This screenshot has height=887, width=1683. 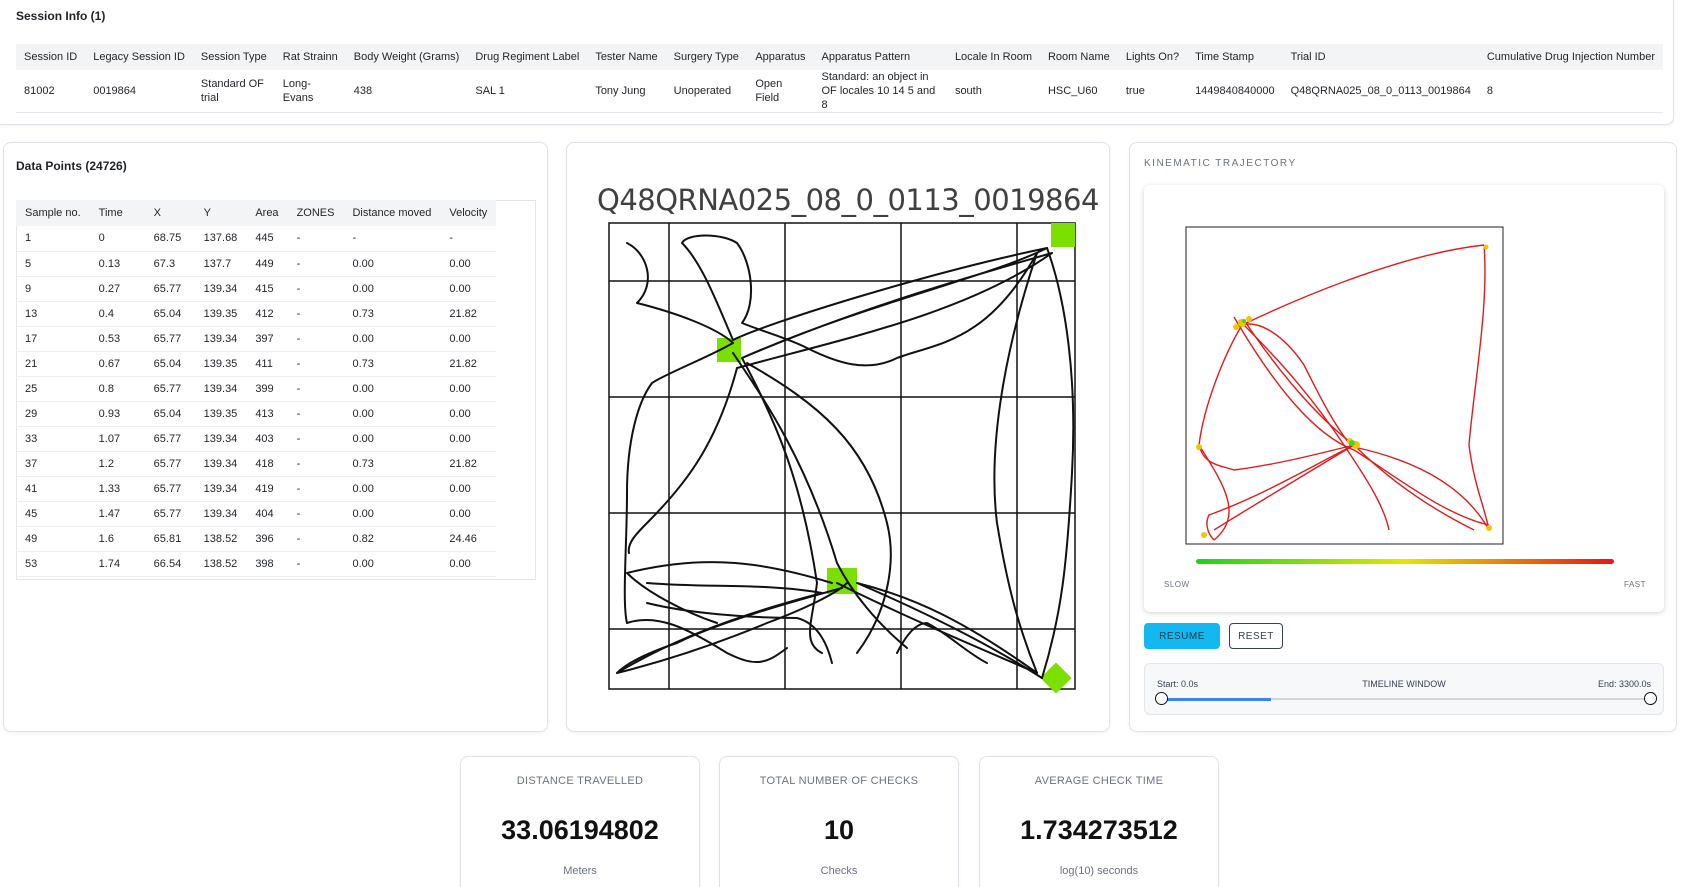 I want to click on col-lights-on: Lights On?, so click(x=1152, y=57).